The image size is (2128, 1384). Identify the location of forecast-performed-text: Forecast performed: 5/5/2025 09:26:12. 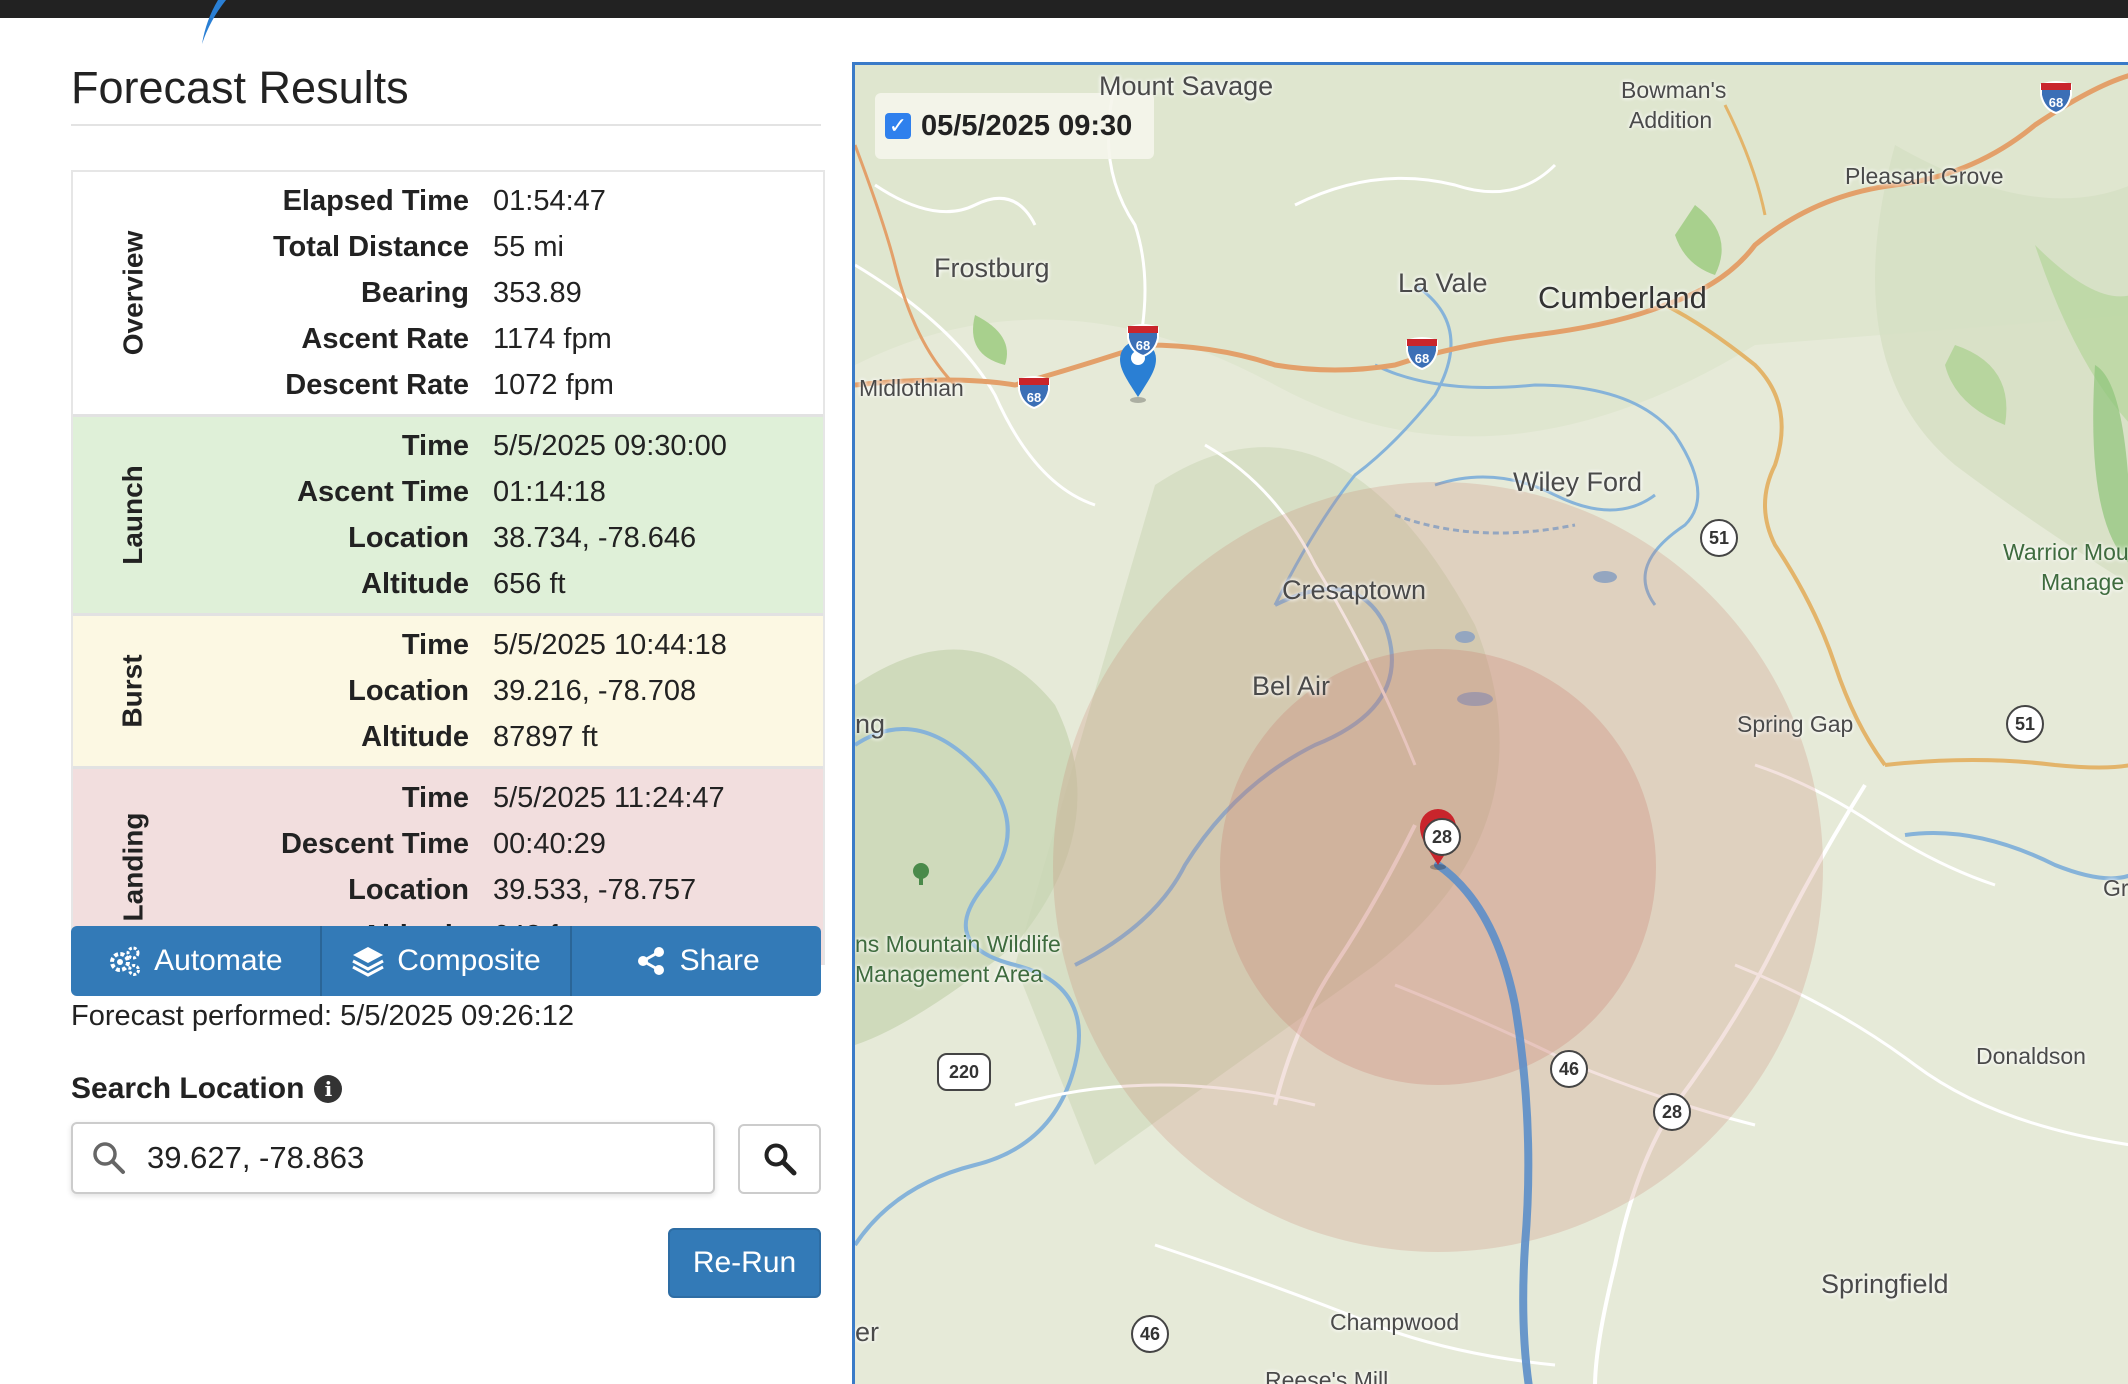
(322, 1016).